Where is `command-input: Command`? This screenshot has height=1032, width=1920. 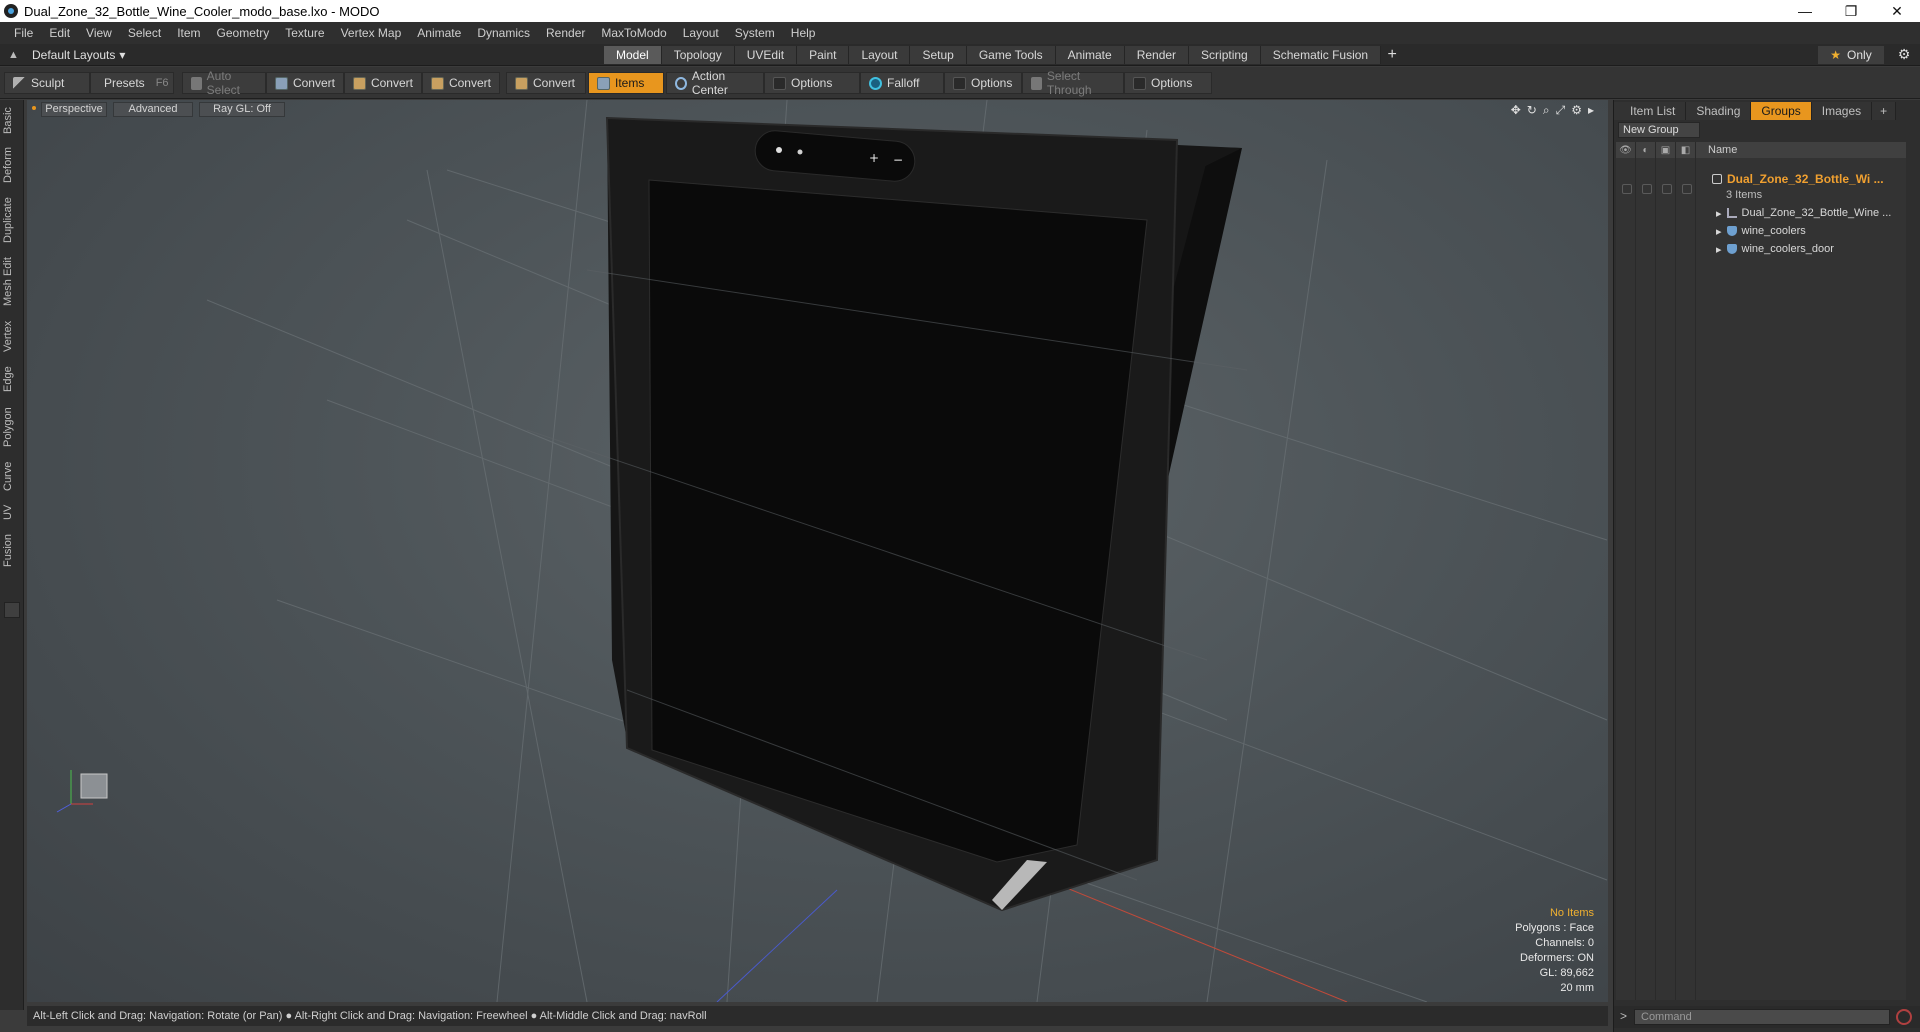
command-input: Command is located at coordinates (1762, 1017).